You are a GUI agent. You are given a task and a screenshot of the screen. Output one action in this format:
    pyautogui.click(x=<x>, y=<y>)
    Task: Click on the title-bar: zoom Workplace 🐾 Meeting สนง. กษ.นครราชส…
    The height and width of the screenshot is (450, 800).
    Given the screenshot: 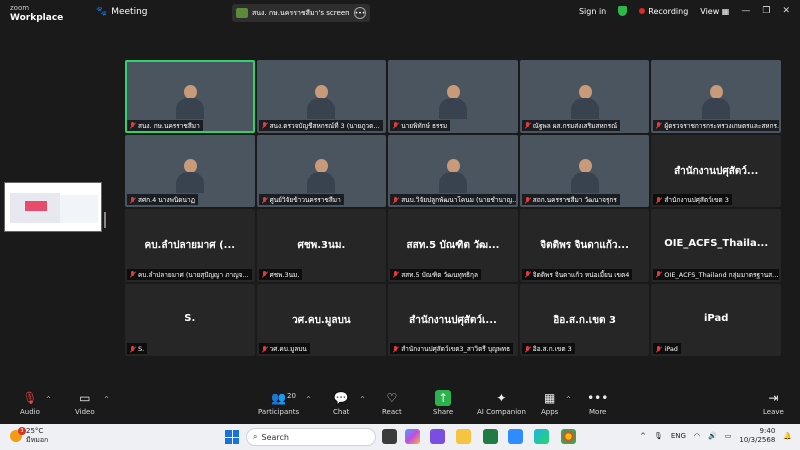 What is the action you would take?
    pyautogui.click(x=400, y=13)
    